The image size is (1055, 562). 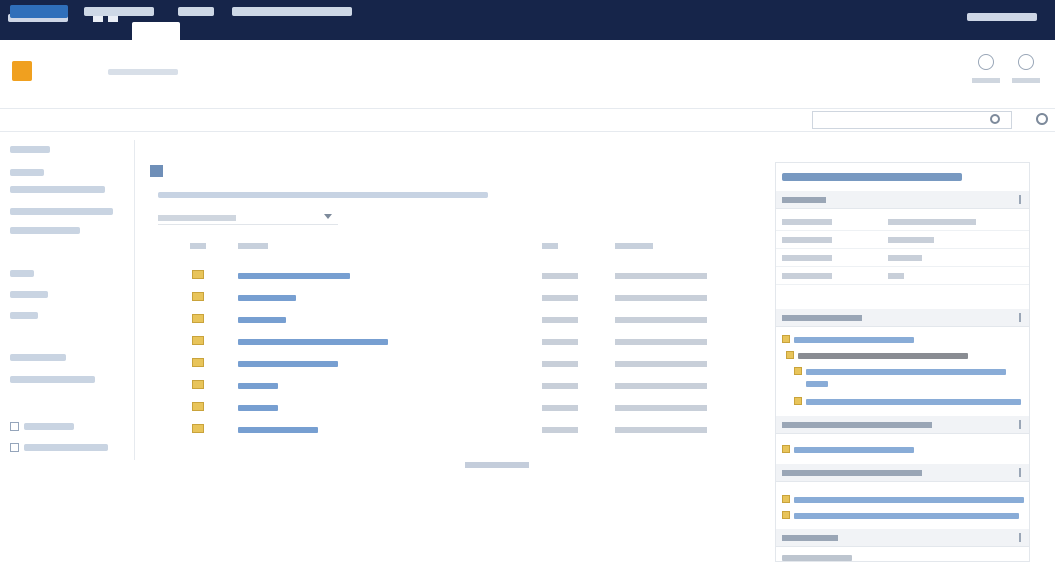 I want to click on site-logo, so click(x=22, y=71).